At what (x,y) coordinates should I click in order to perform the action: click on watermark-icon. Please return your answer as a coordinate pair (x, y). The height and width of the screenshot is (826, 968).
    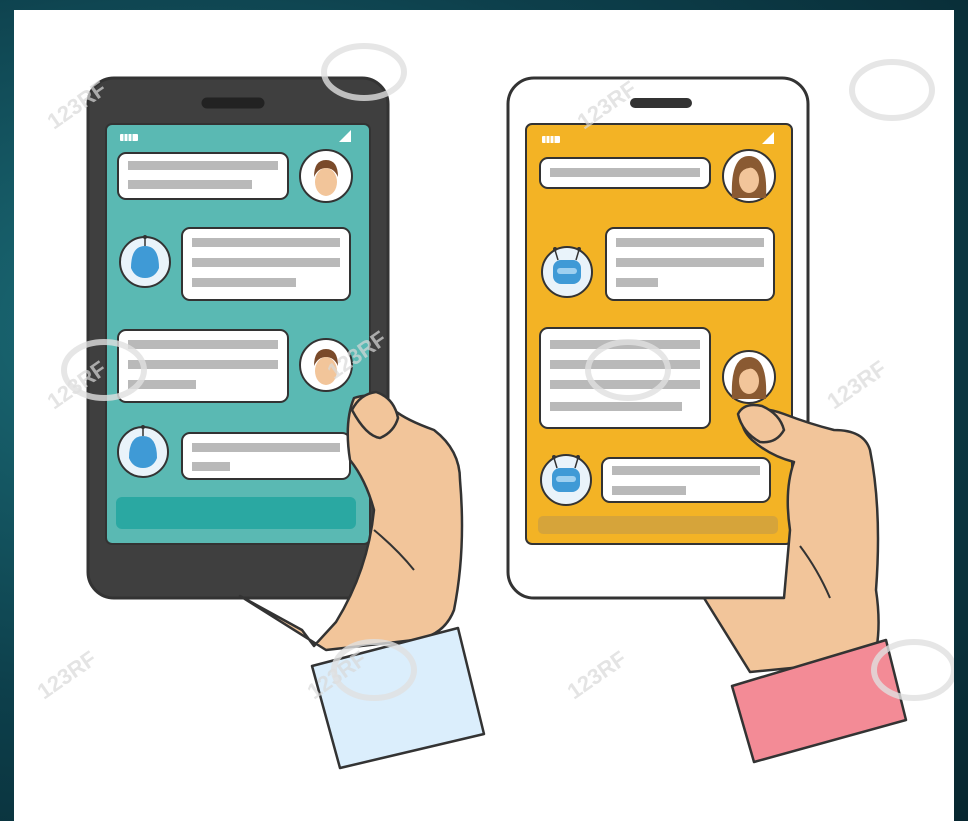
    Looking at the image, I should click on (892, 90).